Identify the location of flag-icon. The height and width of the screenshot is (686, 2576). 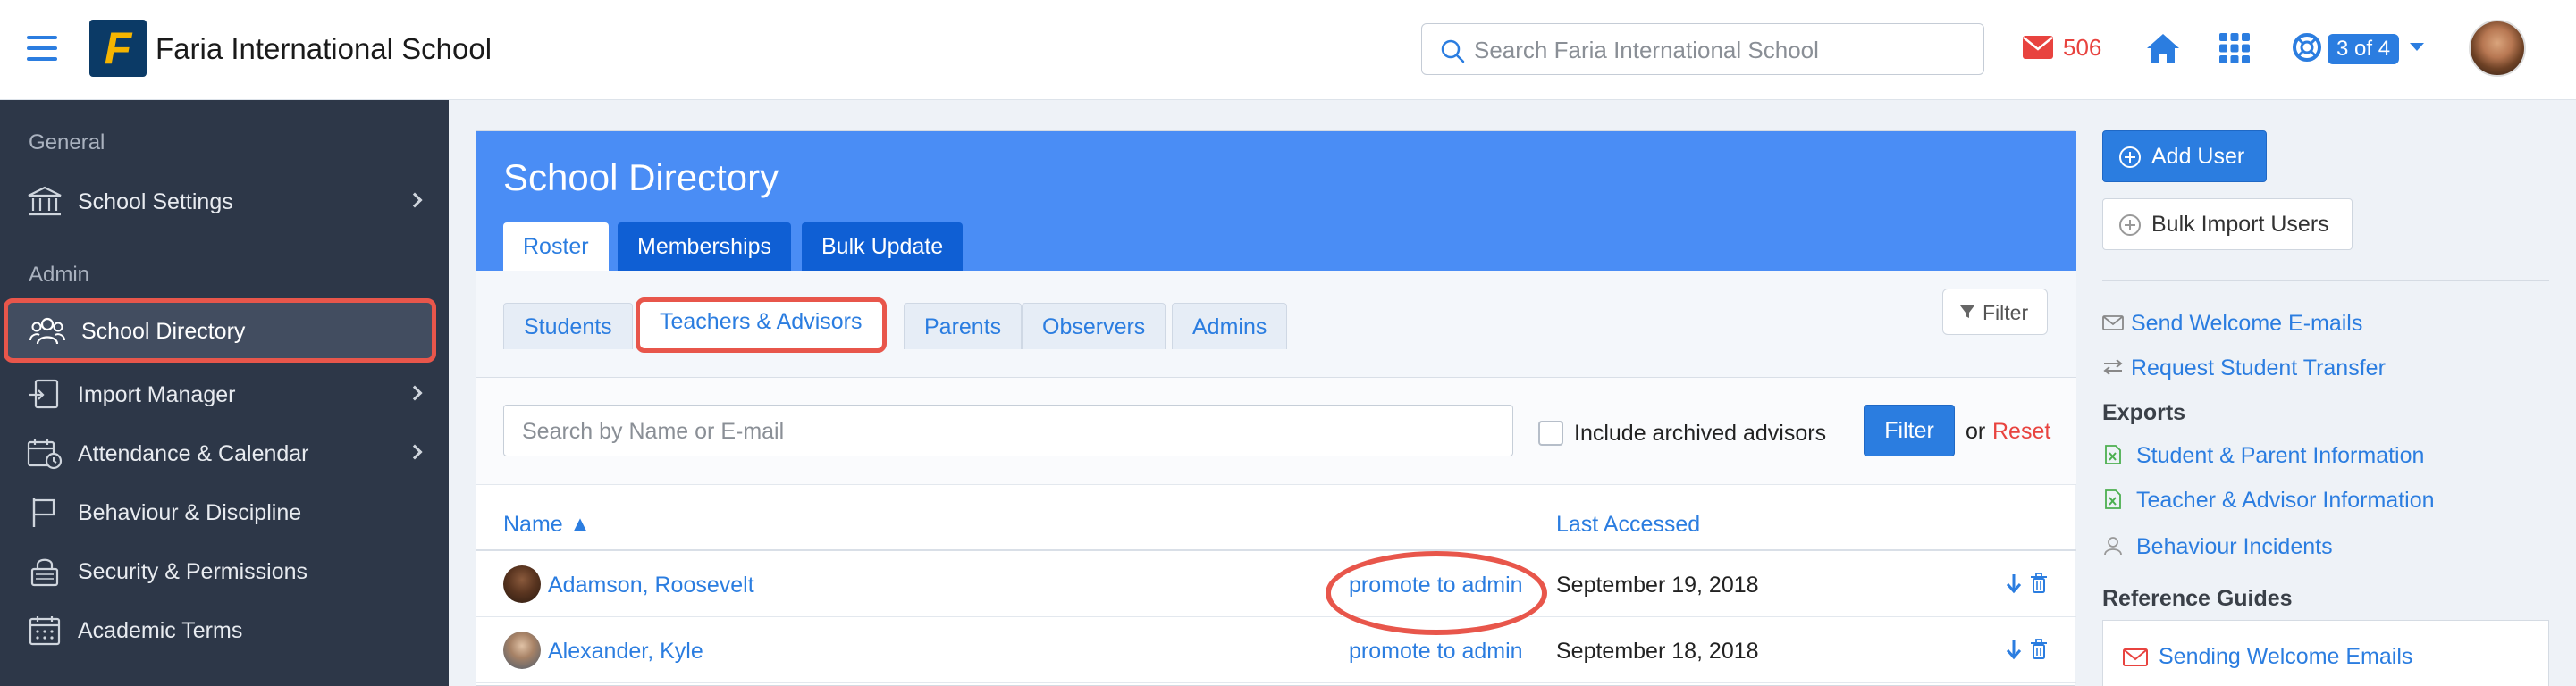
(44, 512).